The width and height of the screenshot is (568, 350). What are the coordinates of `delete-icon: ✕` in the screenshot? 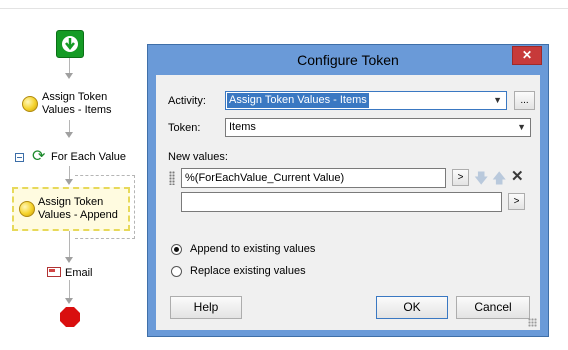 It's located at (517, 176).